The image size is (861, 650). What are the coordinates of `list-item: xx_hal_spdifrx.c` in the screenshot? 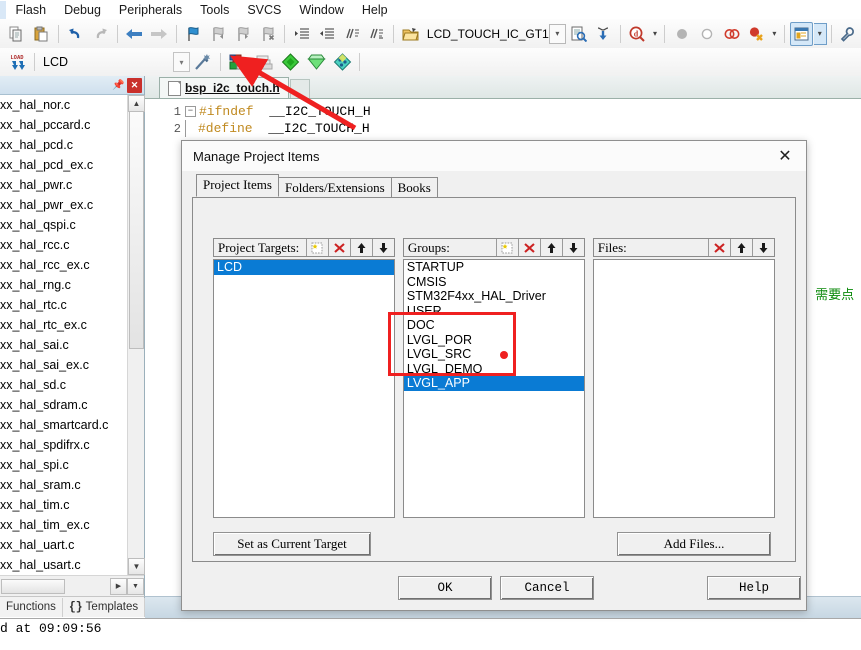 It's located at (72, 445).